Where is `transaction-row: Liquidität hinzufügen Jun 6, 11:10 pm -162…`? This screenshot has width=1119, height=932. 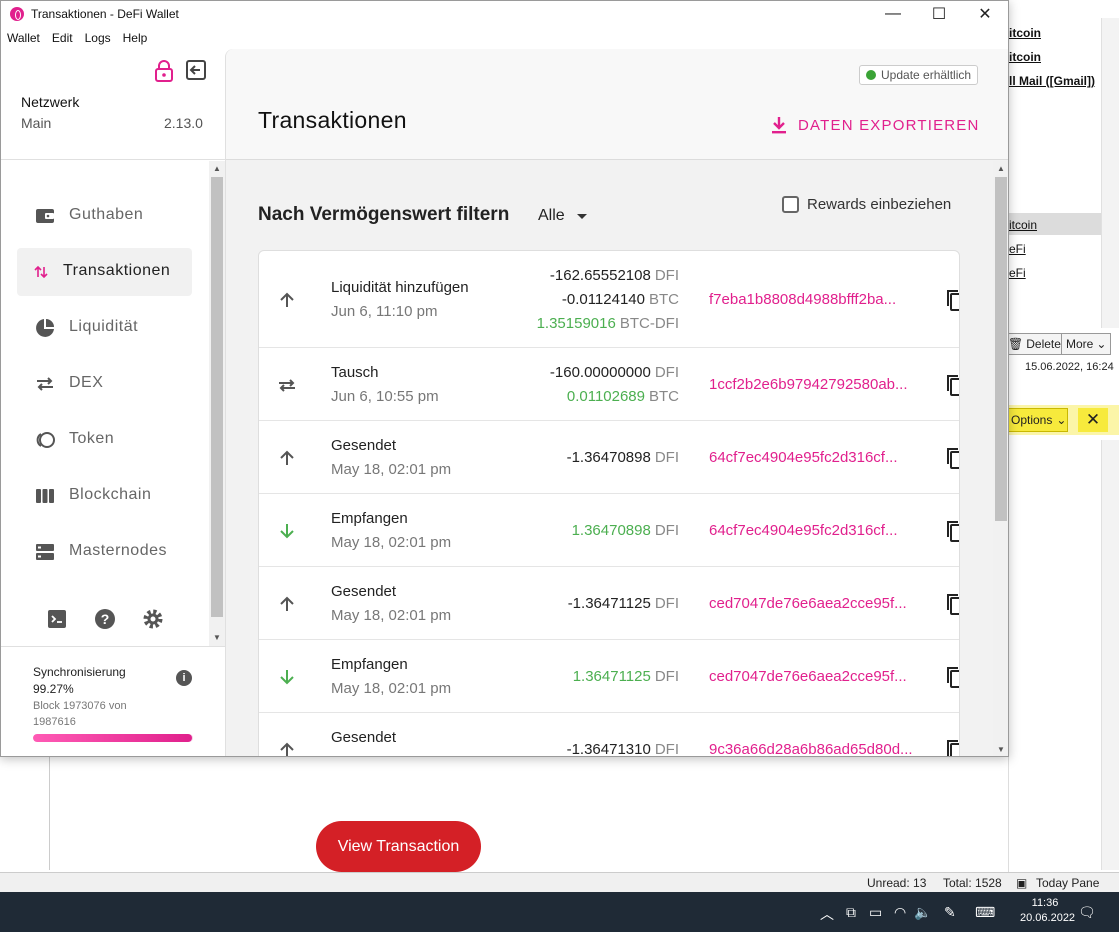
transaction-row: Liquidität hinzufügen Jun 6, 11:10 pm -162… is located at coordinates (609, 299).